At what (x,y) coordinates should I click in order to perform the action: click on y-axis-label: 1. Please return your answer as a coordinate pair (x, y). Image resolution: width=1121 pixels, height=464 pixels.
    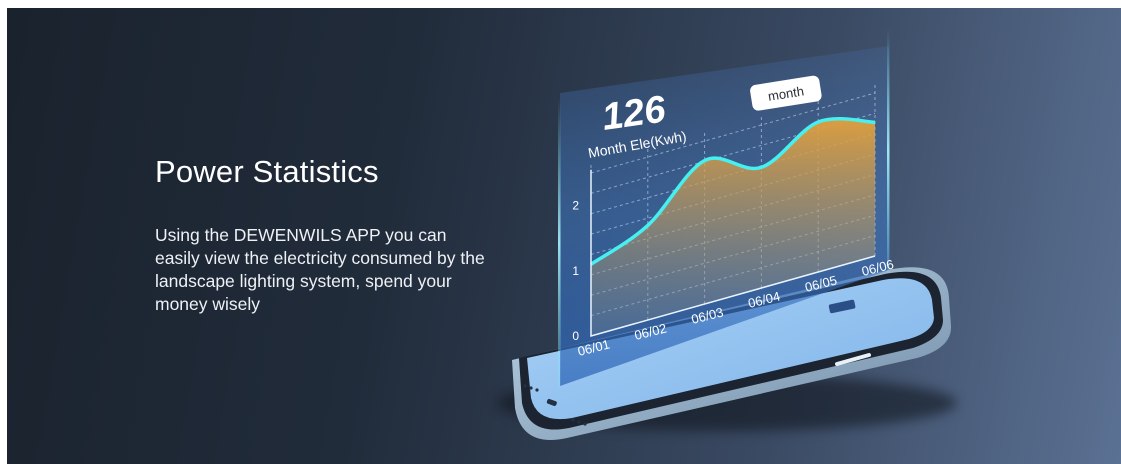
    Looking at the image, I should click on (575, 271).